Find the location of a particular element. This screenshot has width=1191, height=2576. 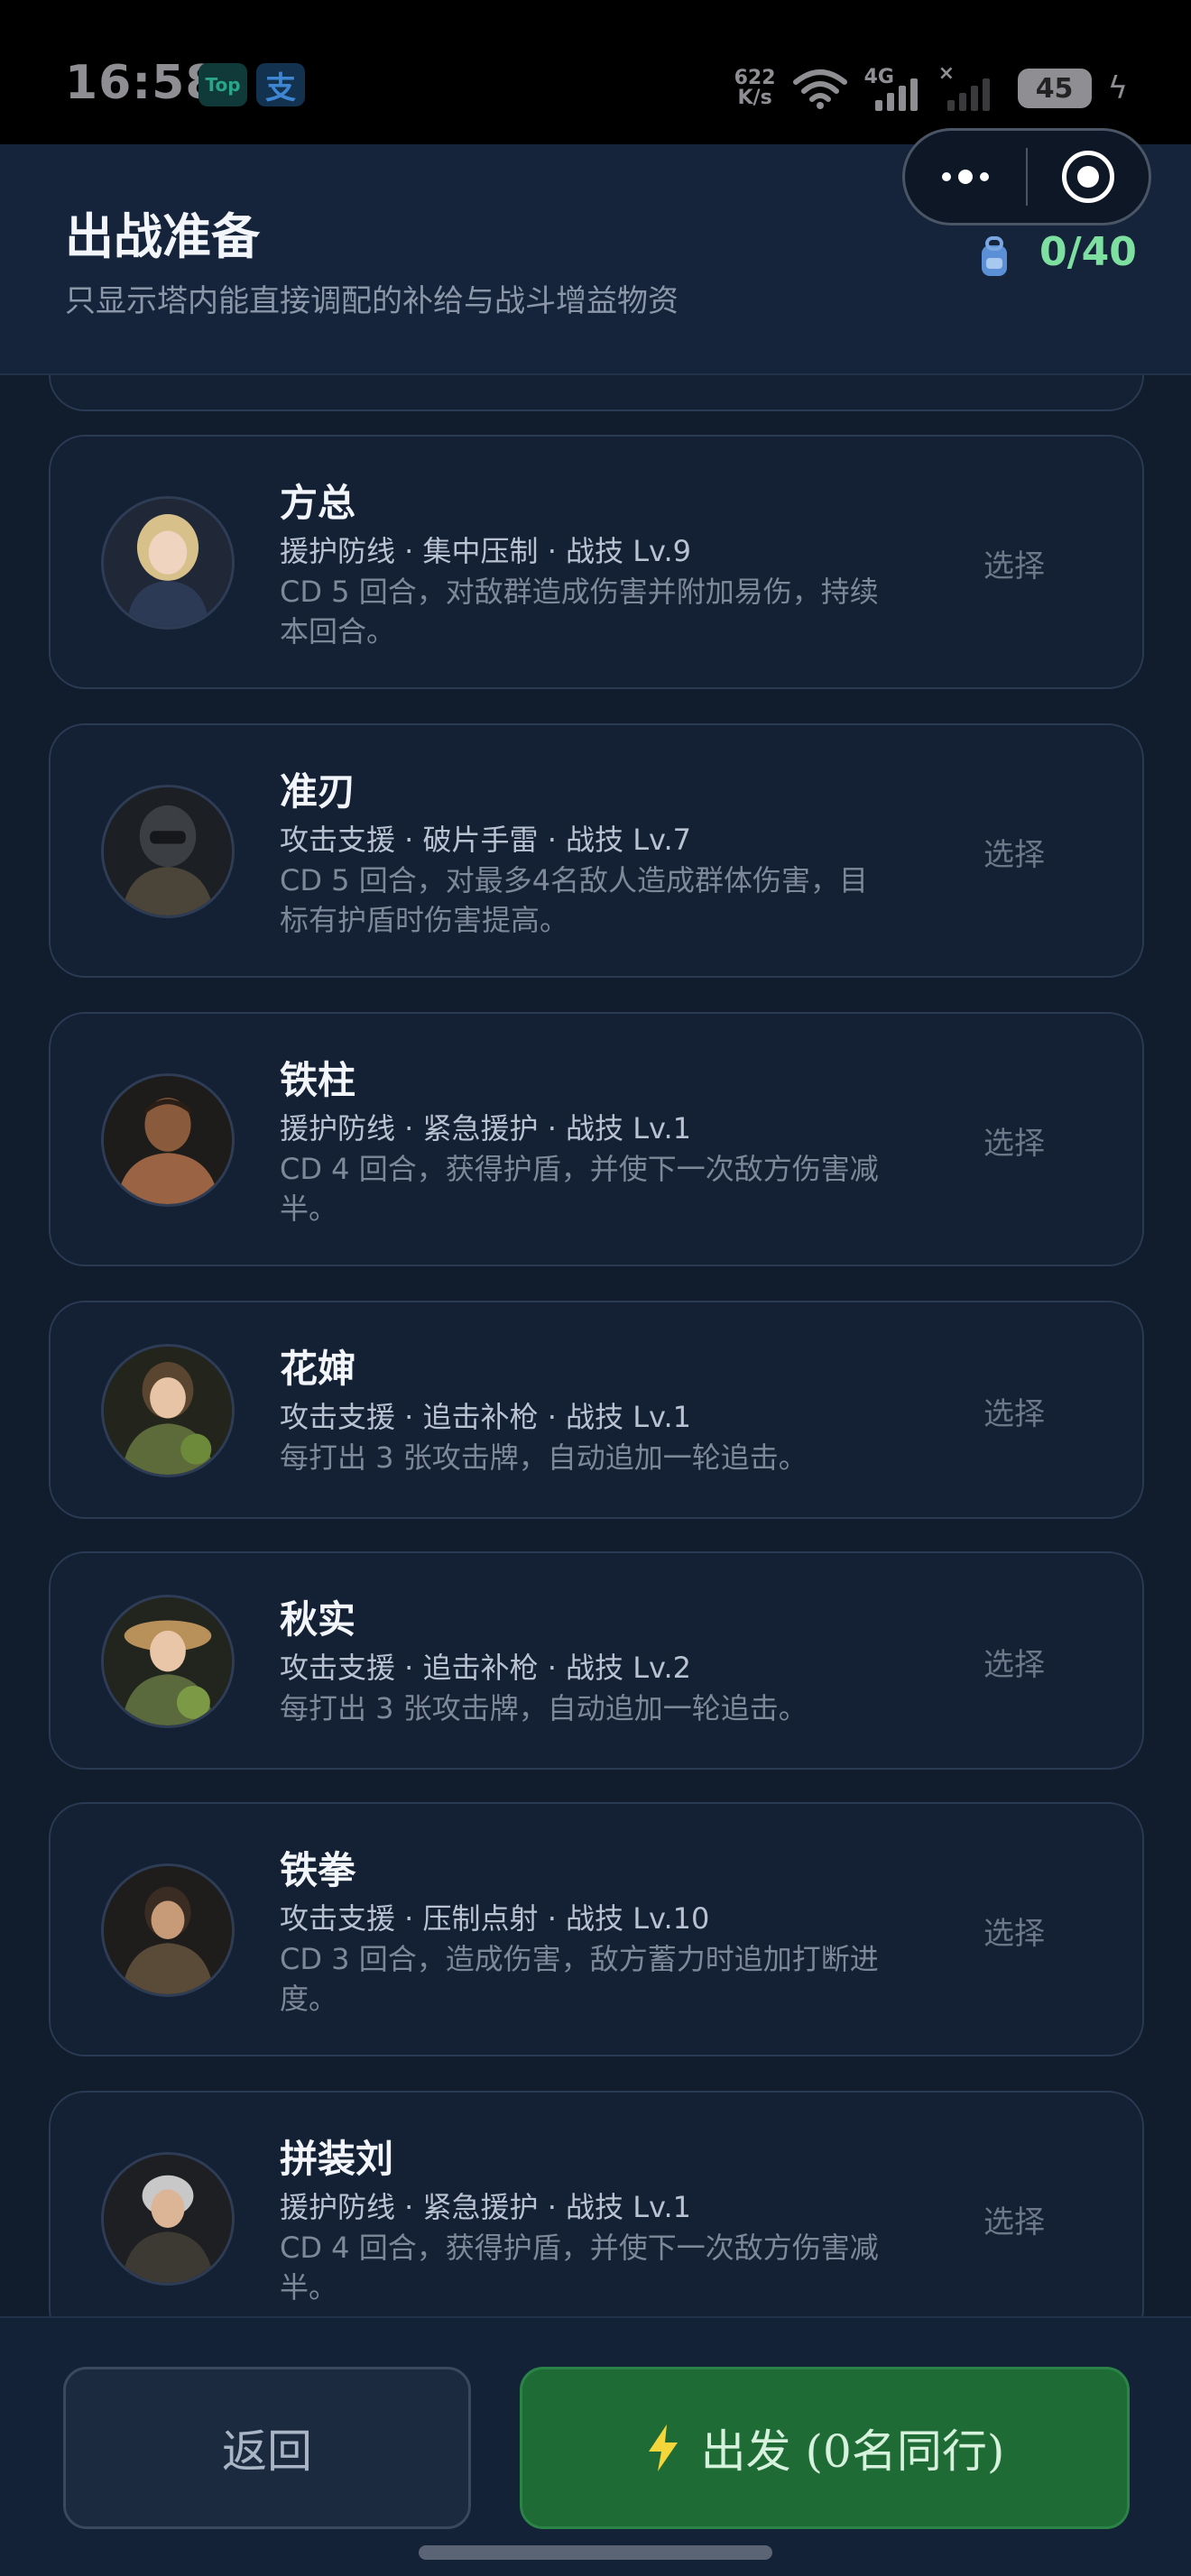

card-name: 拼装刘 is located at coordinates (337, 2159).